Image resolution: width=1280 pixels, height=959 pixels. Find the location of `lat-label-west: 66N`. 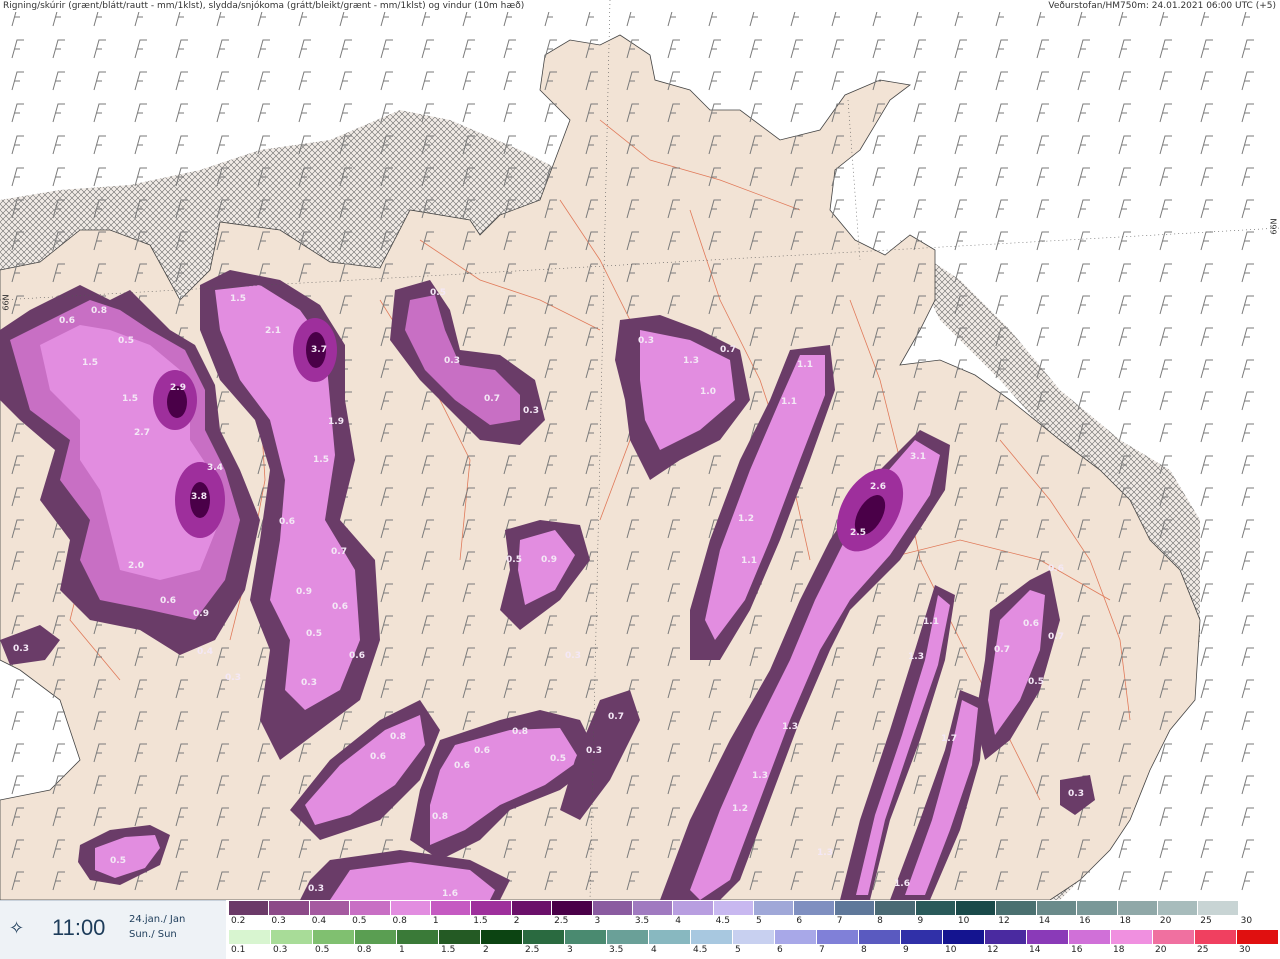

lat-label-west: 66N is located at coordinates (6, 302).